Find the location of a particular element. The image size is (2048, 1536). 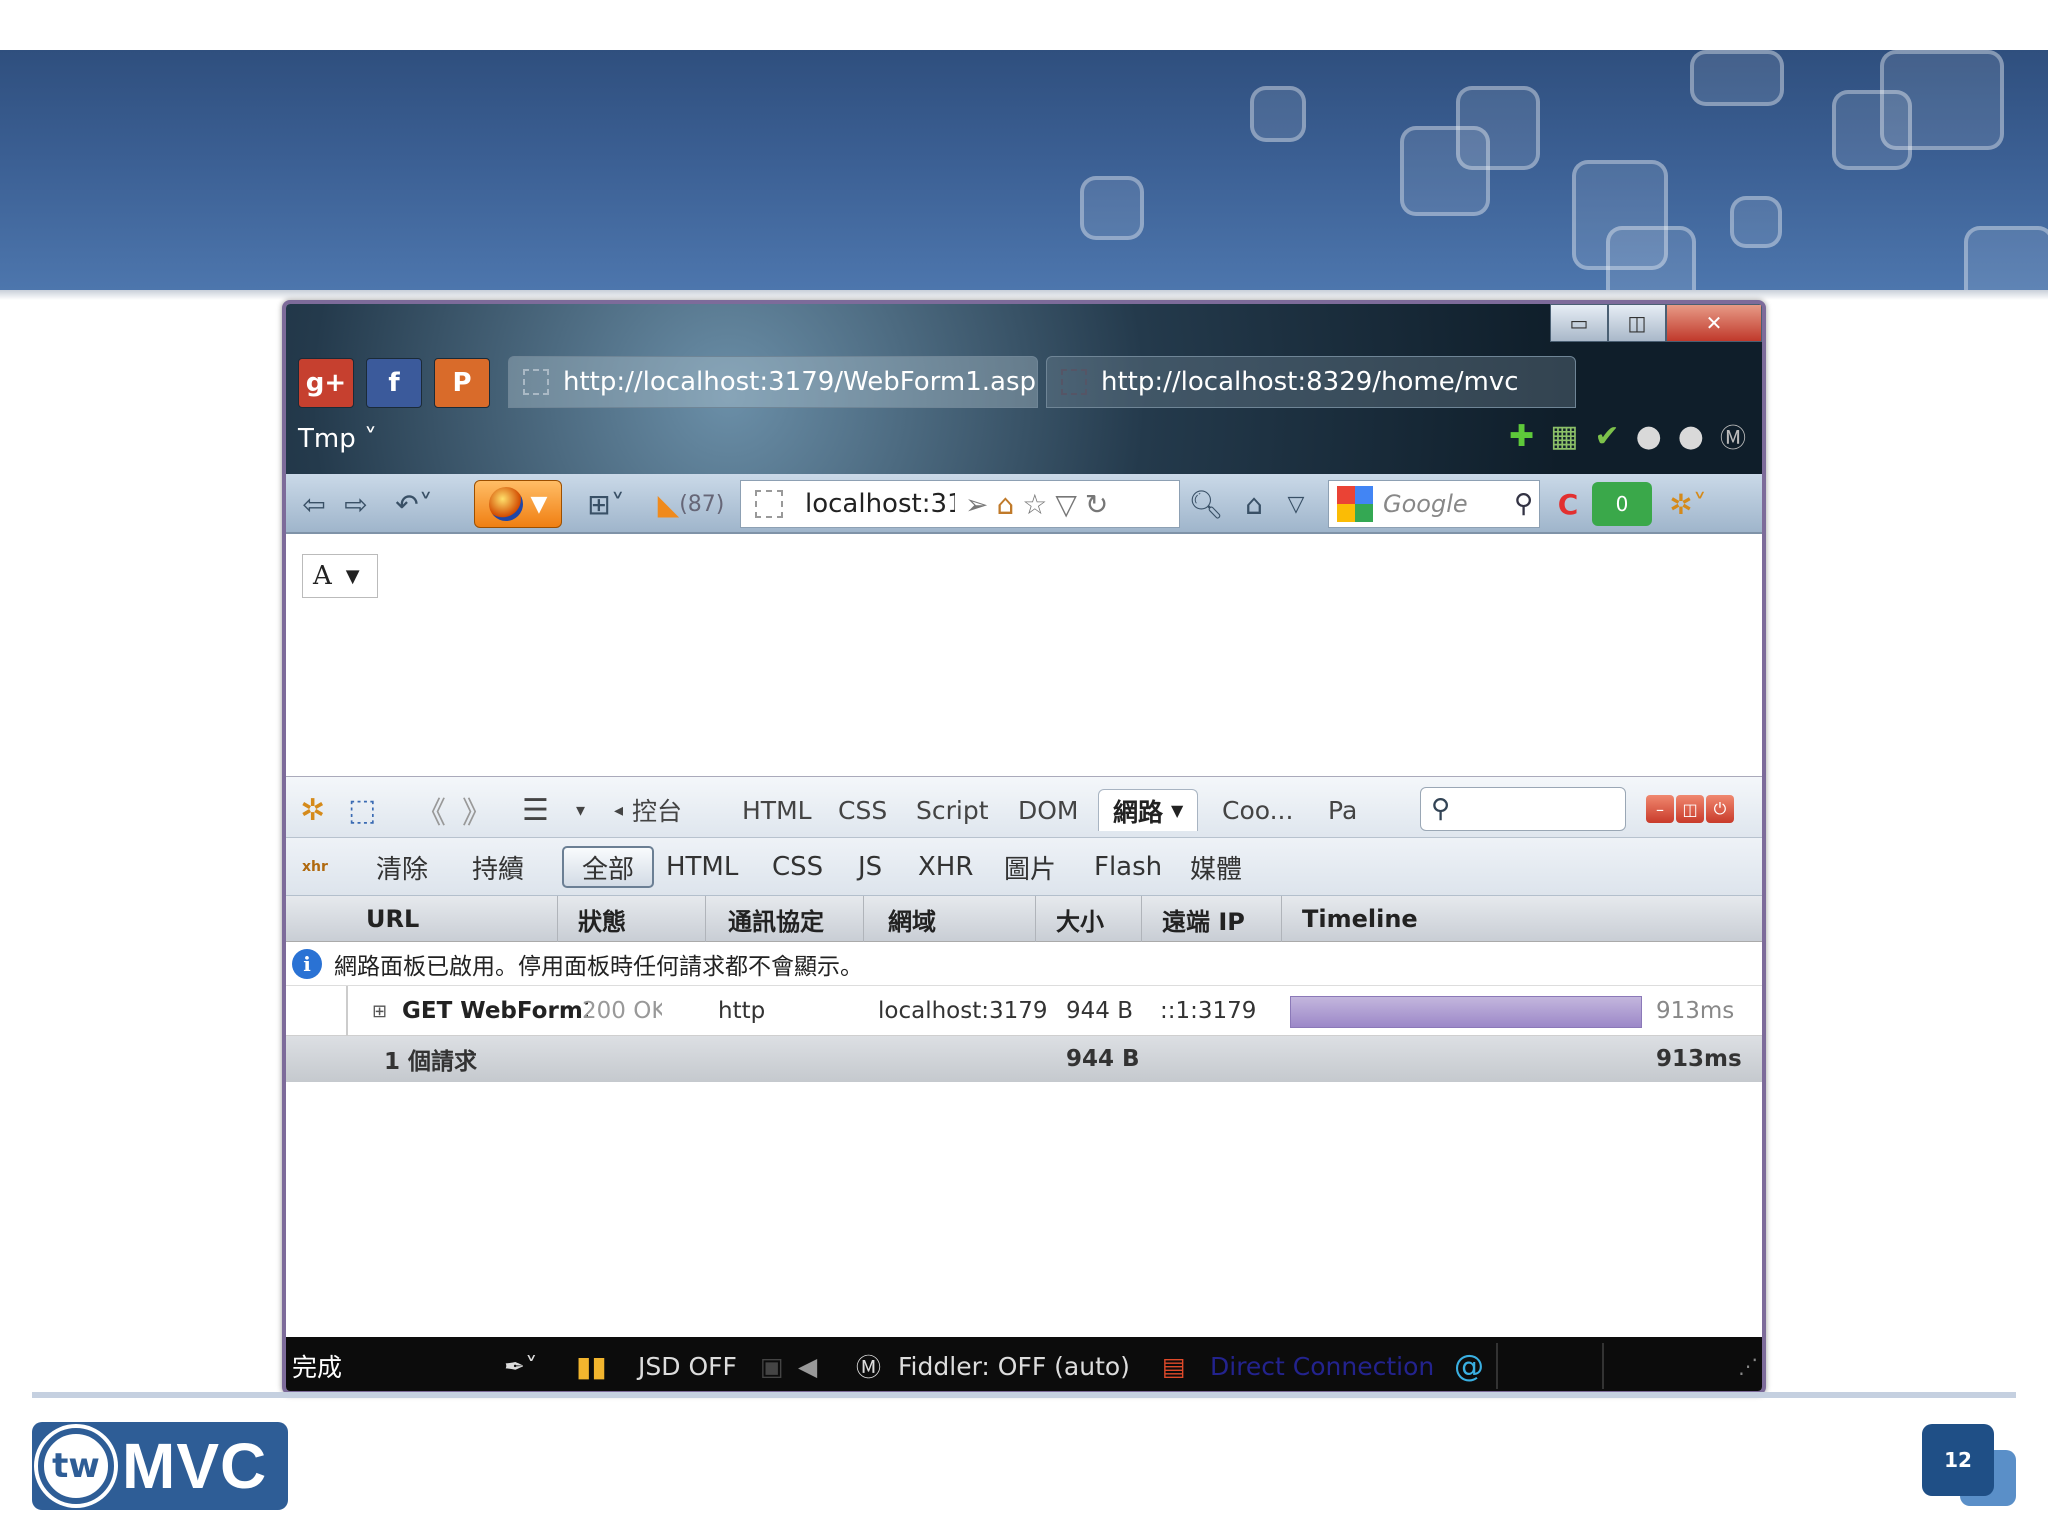

filter-flash-button: Flash is located at coordinates (1128, 867).